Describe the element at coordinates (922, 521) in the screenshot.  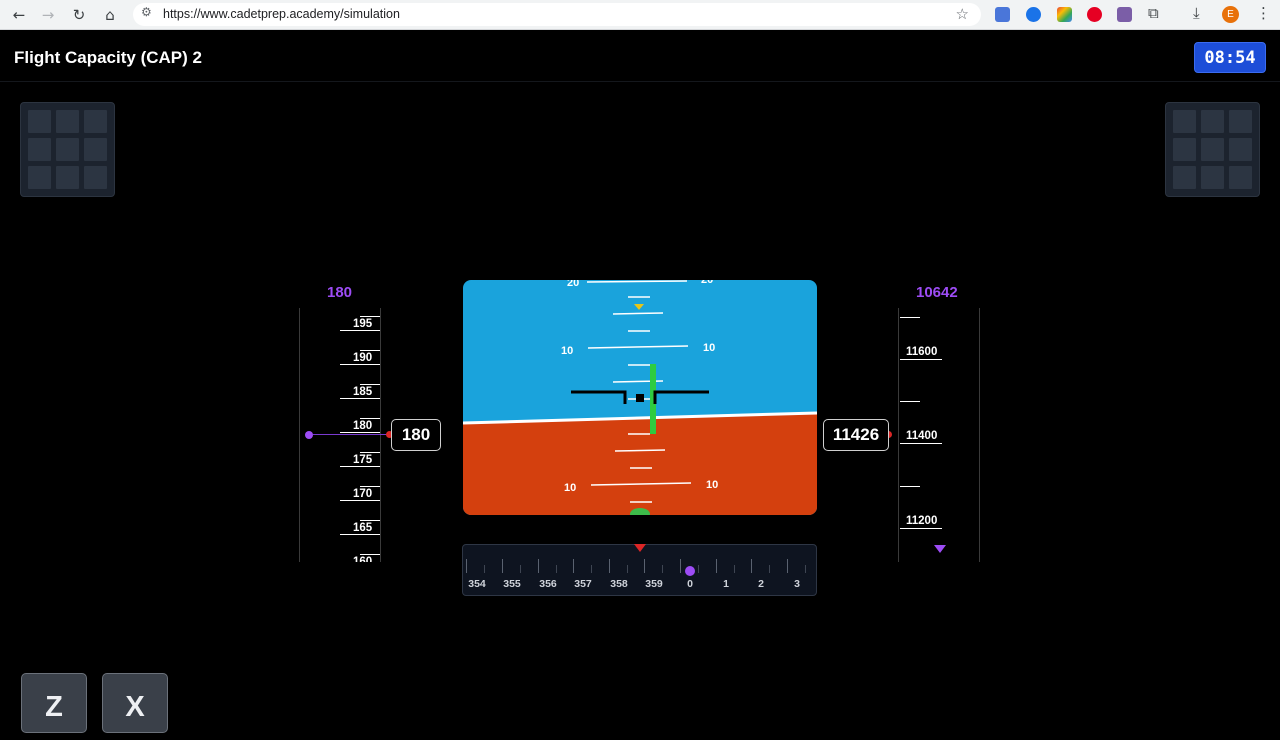
I see `altitude-label: 11200` at that location.